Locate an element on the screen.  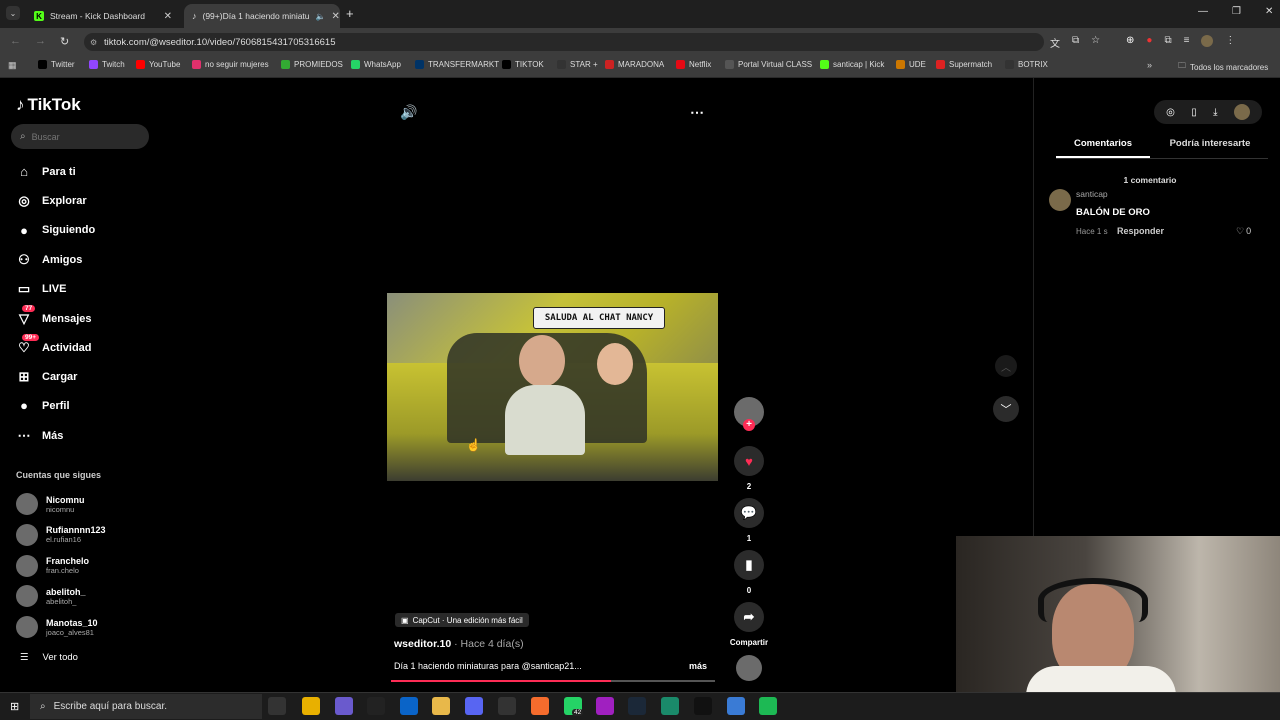
sidebar-item-profile: ● Perfil is located at coordinates (42, 405).